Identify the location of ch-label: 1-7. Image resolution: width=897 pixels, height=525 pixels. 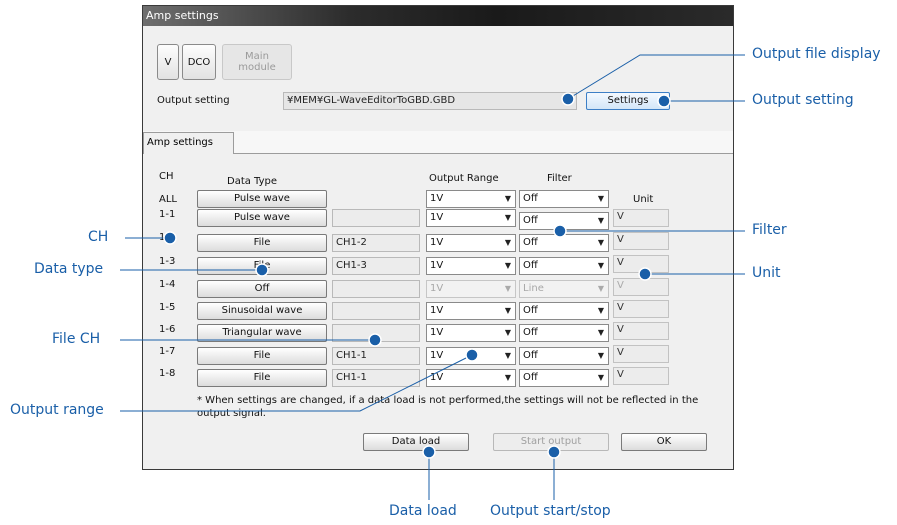
(167, 351).